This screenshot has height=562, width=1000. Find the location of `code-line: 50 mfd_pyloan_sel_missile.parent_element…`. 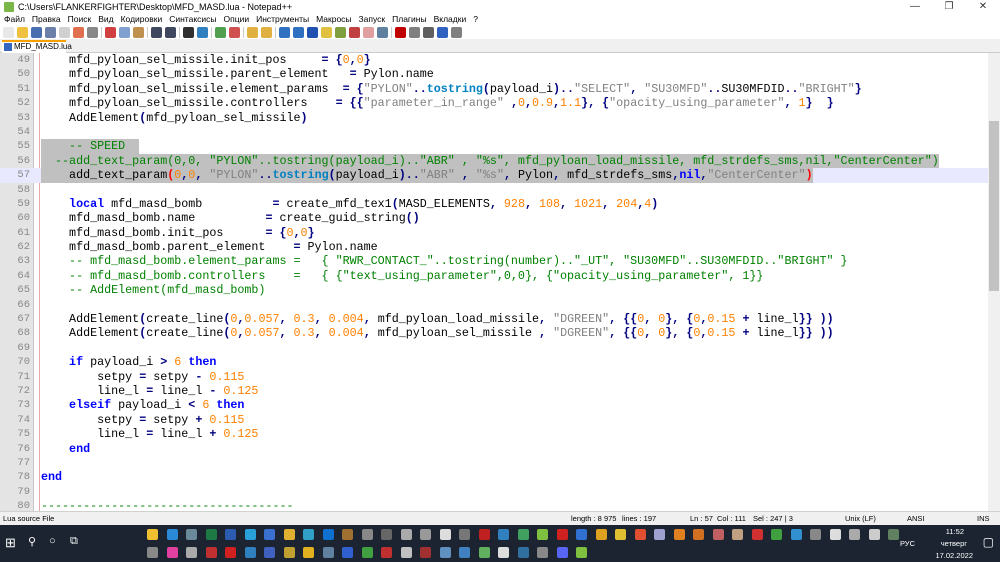

code-line: 50 mfd_pyloan_sel_missile.parent_element… is located at coordinates (494, 74).